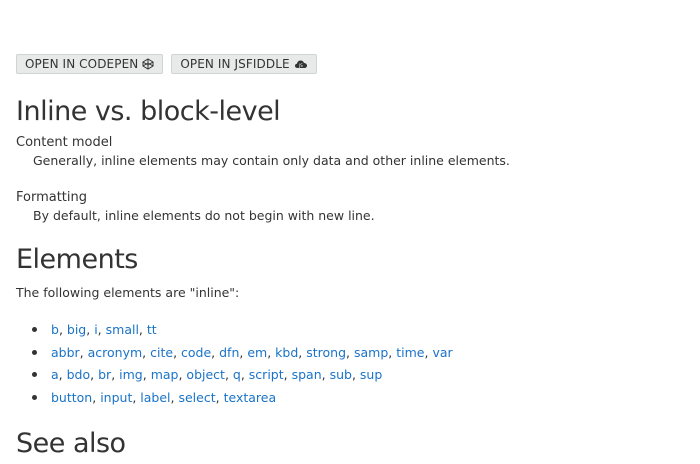 Image resolution: width=700 pixels, height=464 pixels. Describe the element at coordinates (71, 443) in the screenshot. I see `heading-see-also: See also` at that location.